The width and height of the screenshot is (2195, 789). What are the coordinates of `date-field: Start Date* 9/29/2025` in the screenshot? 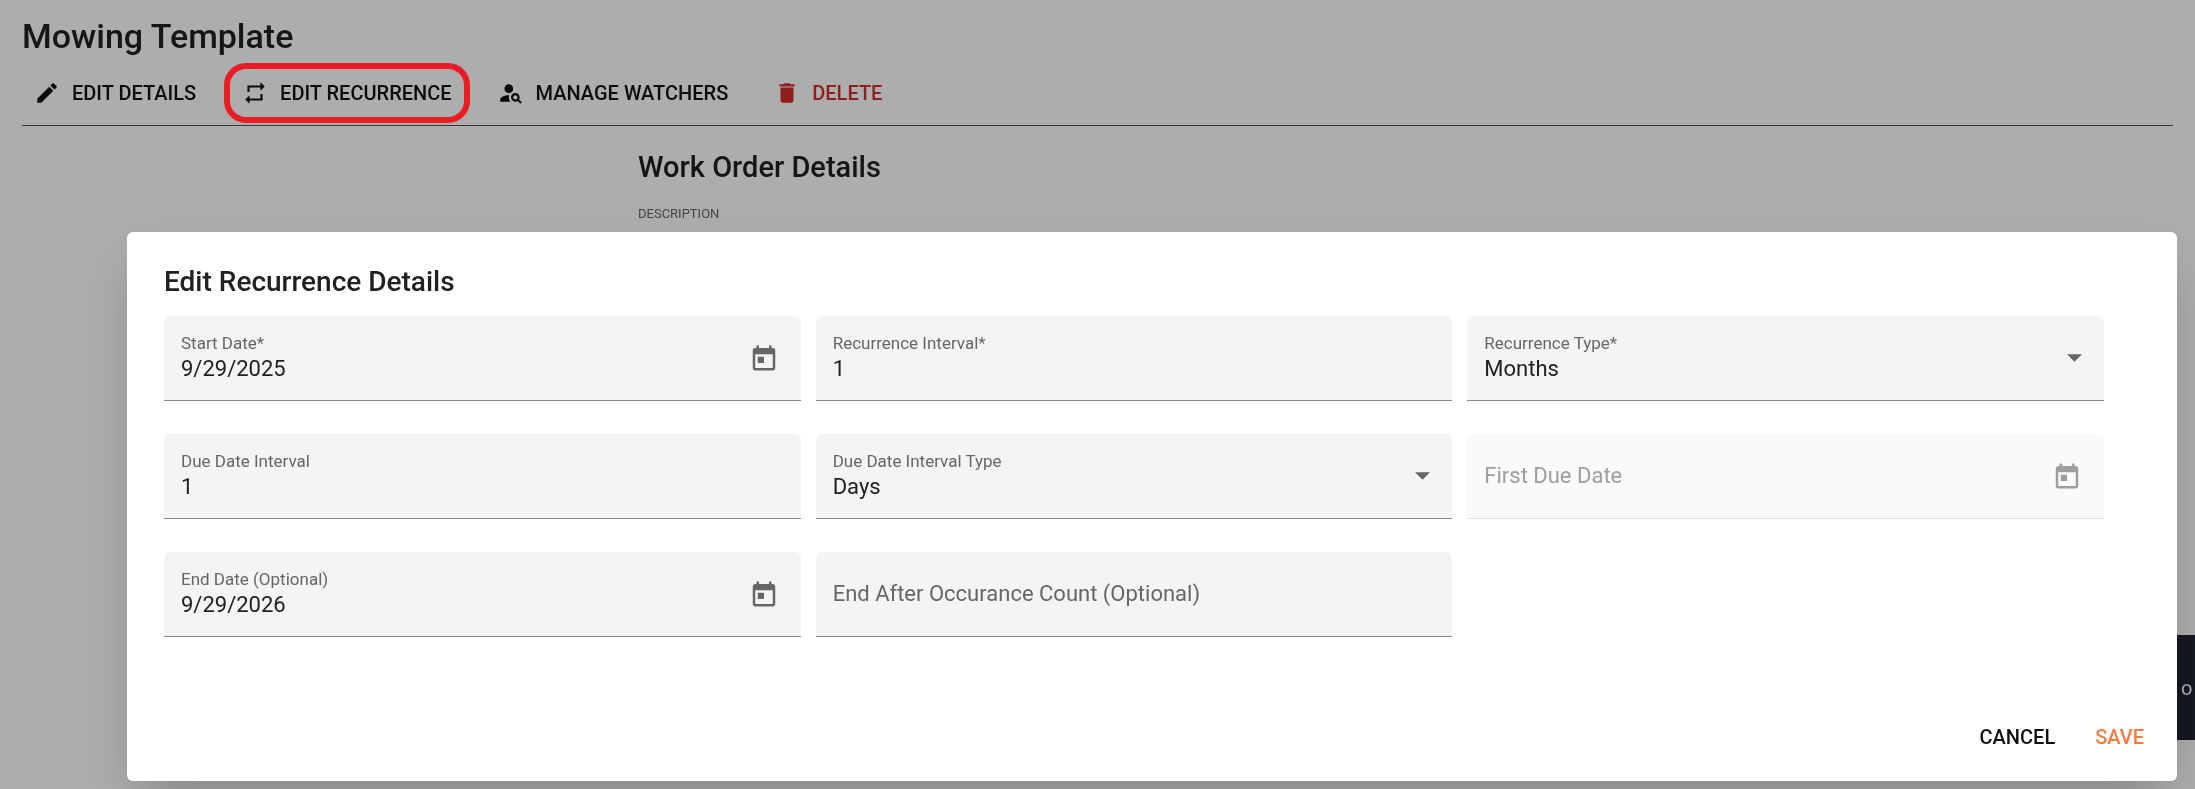 It's located at (482, 358).